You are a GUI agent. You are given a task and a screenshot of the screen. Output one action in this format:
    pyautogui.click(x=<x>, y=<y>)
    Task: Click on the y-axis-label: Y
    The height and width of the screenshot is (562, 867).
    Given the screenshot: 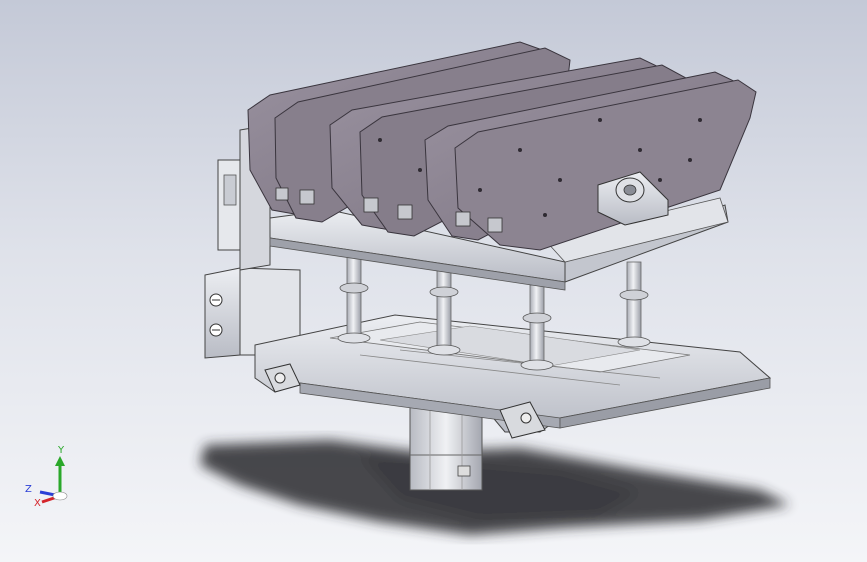 What is the action you would take?
    pyautogui.click(x=61, y=450)
    